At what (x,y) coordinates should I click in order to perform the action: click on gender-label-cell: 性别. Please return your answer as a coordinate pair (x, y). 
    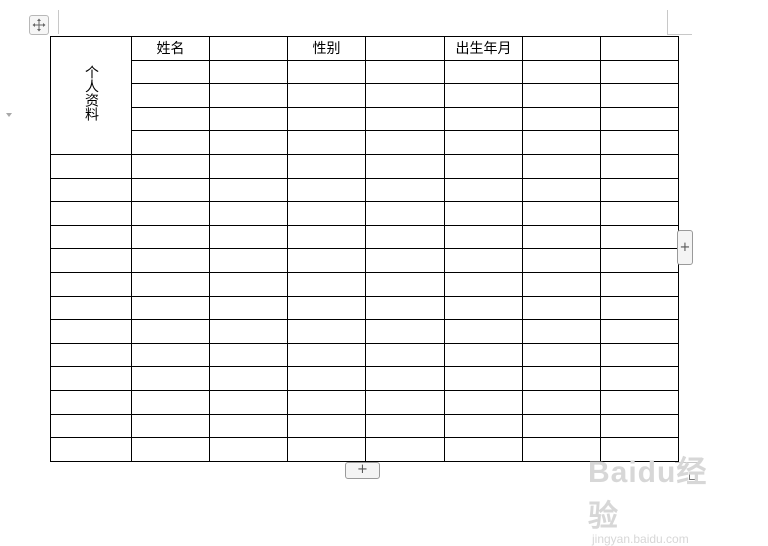
    Looking at the image, I should click on (326, 48).